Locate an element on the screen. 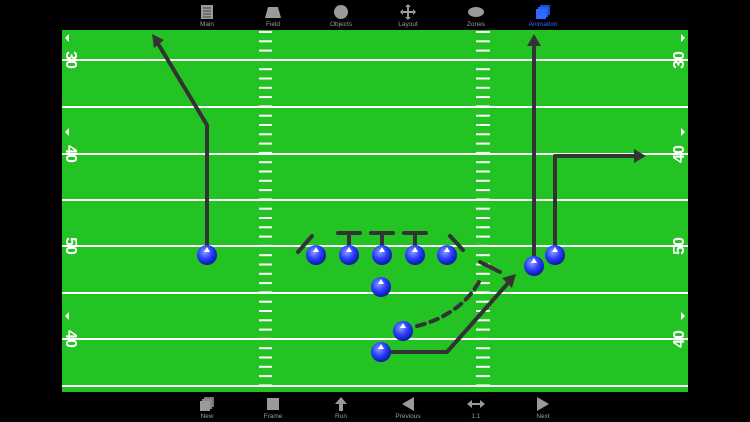 This screenshot has height=422, width=750. route-go is located at coordinates (182, 146).